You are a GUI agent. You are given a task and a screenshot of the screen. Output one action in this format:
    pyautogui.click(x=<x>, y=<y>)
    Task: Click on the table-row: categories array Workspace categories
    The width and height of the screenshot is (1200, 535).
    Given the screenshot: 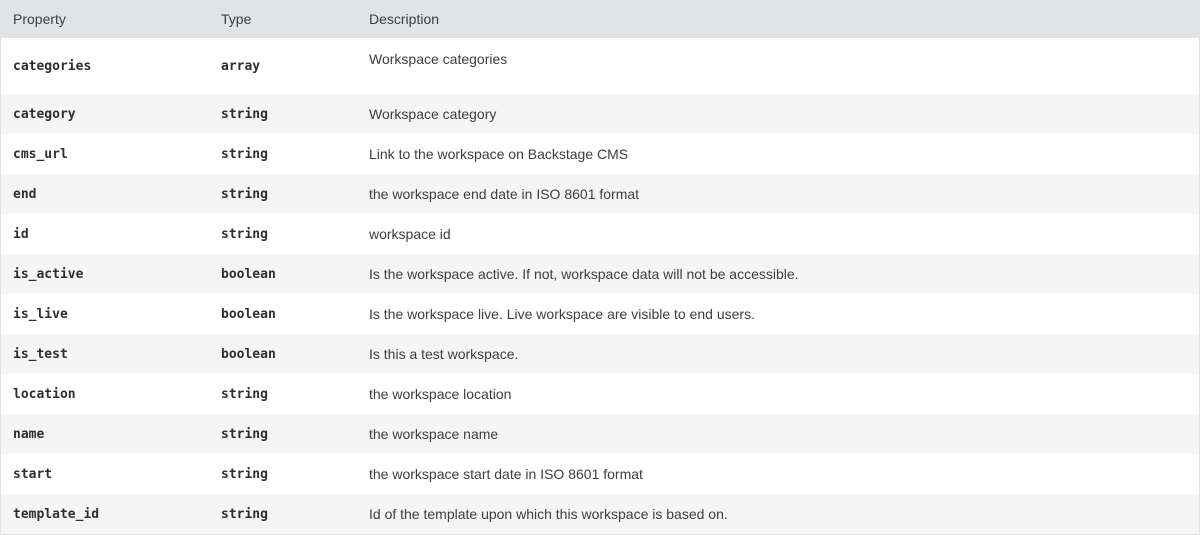 What is the action you would take?
    pyautogui.click(x=600, y=66)
    